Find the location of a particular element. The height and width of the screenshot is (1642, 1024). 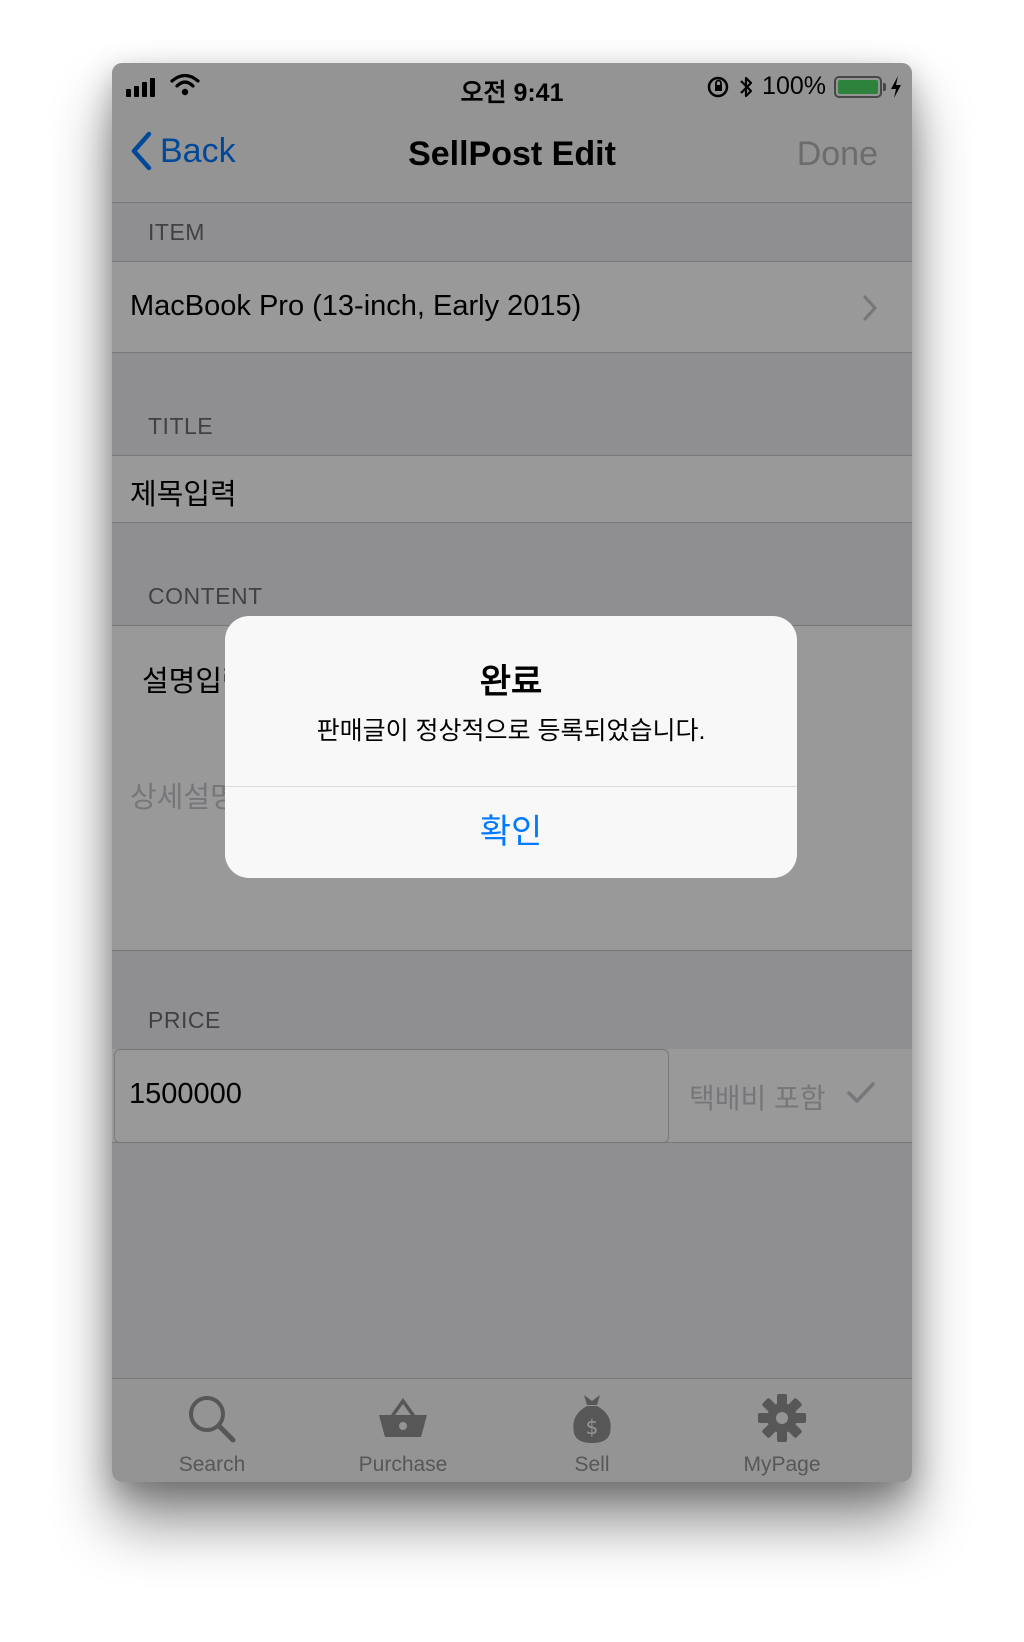

alert-message: 판매글이 정상적으로 등록되었습니다. is located at coordinates (511, 731).